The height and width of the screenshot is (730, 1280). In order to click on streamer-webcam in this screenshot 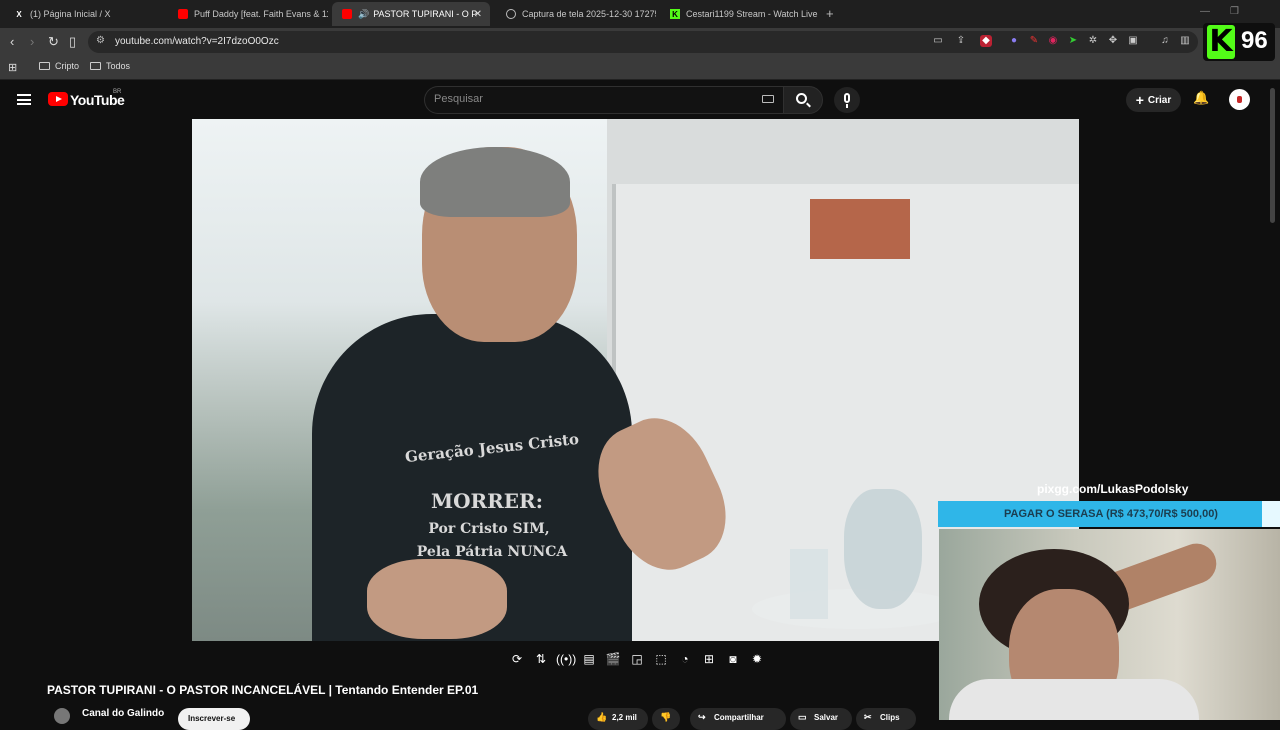, I will do `click(1109, 624)`.